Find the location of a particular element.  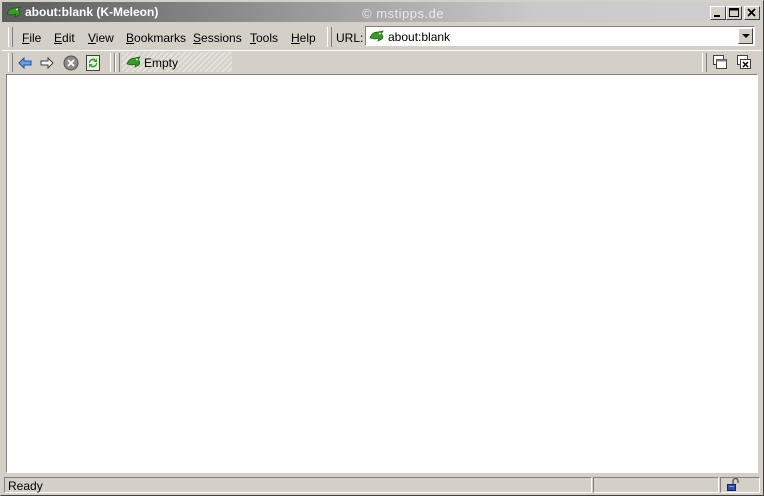

stop-button is located at coordinates (71, 63).